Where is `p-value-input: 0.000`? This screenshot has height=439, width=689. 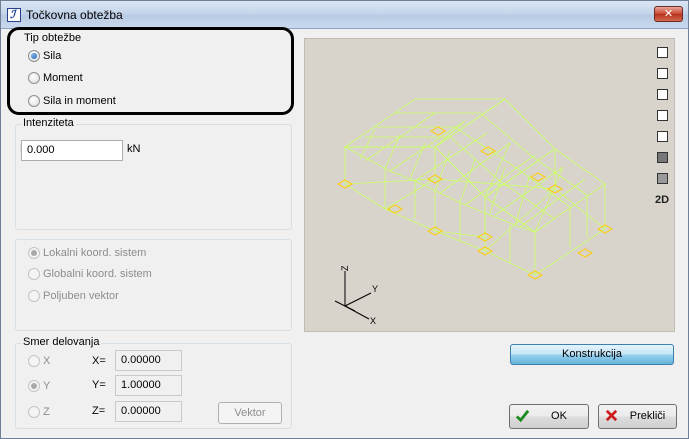 p-value-input: 0.000 is located at coordinates (72, 150).